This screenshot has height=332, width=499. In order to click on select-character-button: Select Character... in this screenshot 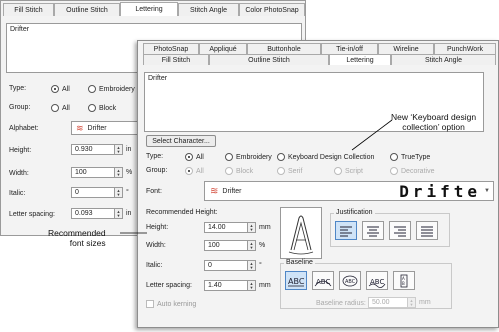, I will do `click(181, 141)`.